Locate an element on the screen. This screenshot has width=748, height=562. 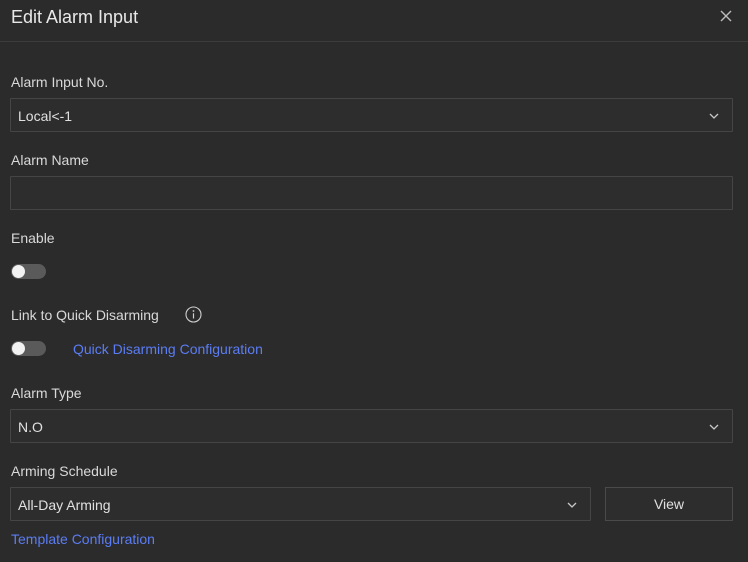
arming-schedule-label: Arming Schedule is located at coordinates (64, 471).